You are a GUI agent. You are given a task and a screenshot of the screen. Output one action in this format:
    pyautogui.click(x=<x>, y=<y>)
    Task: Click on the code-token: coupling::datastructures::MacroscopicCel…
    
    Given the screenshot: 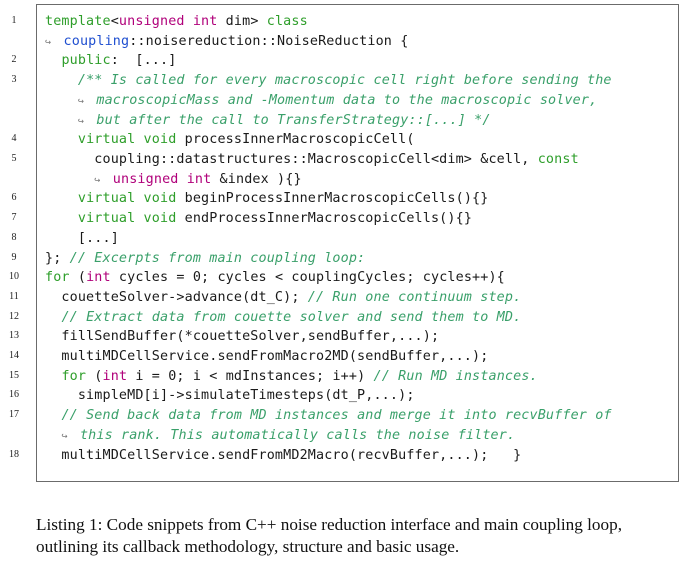 What is the action you would take?
    pyautogui.click(x=291, y=159)
    